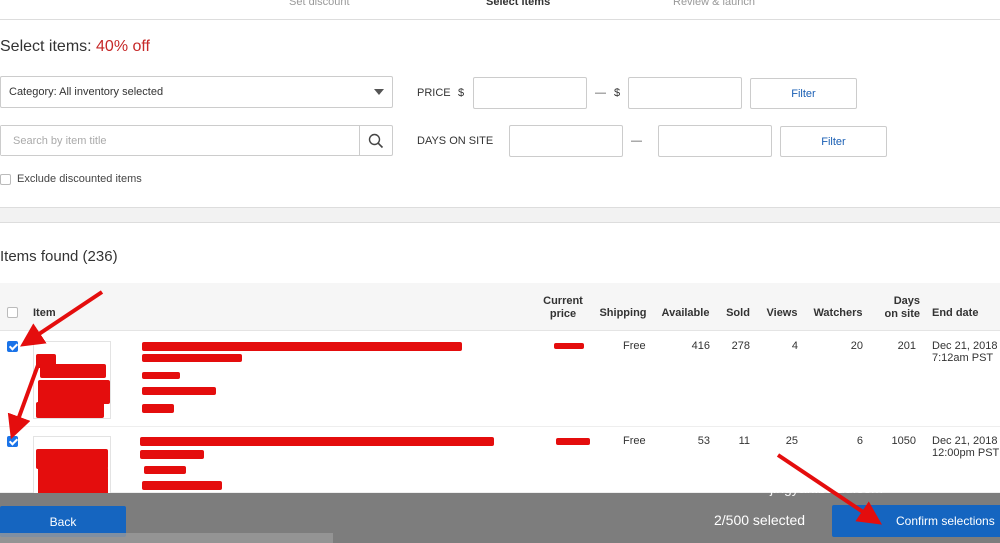  Describe the element at coordinates (623, 313) in the screenshot. I see `header-shipping: Shipping` at that location.